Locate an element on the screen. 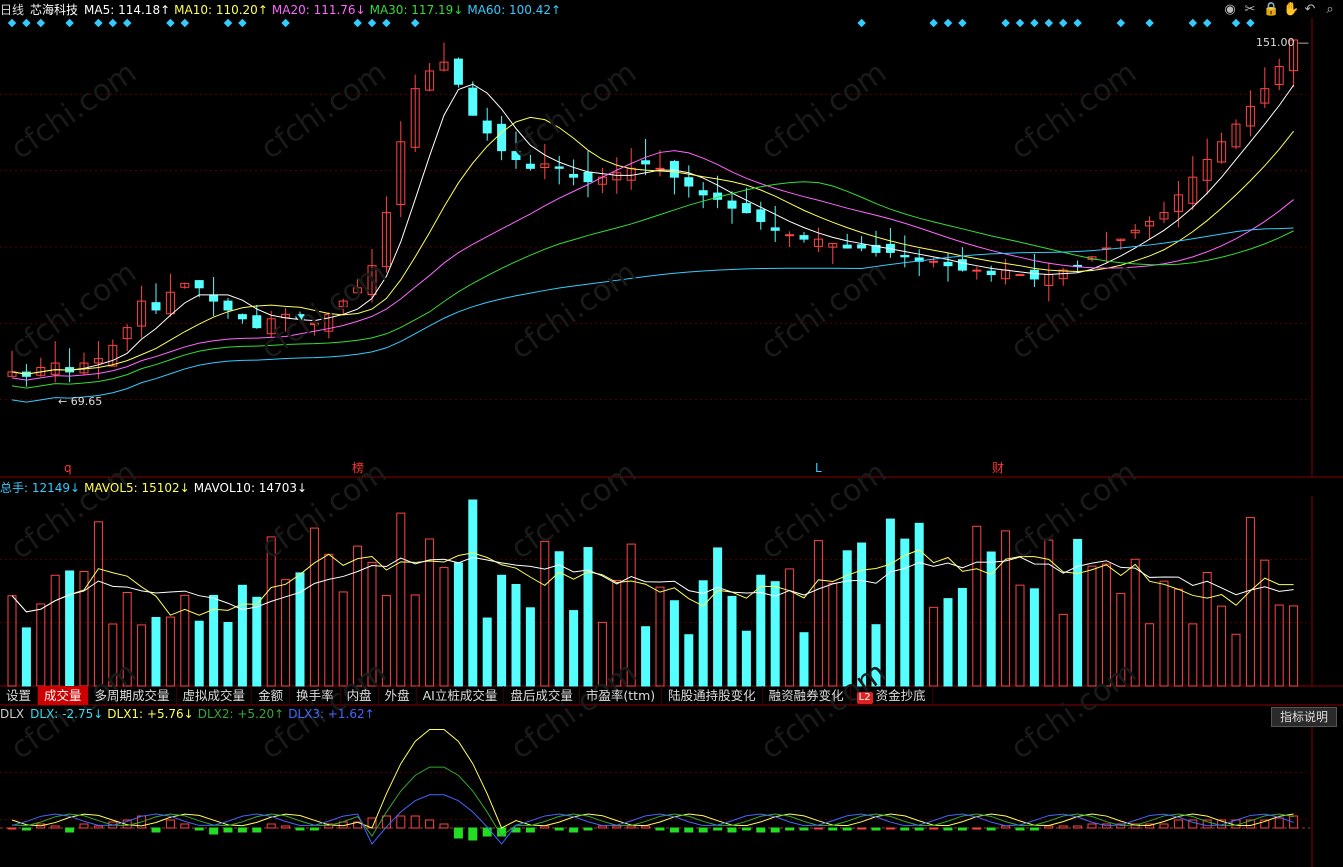 This screenshot has width=1343, height=867. tab-13: L2 资金抄底 is located at coordinates (892, 695).